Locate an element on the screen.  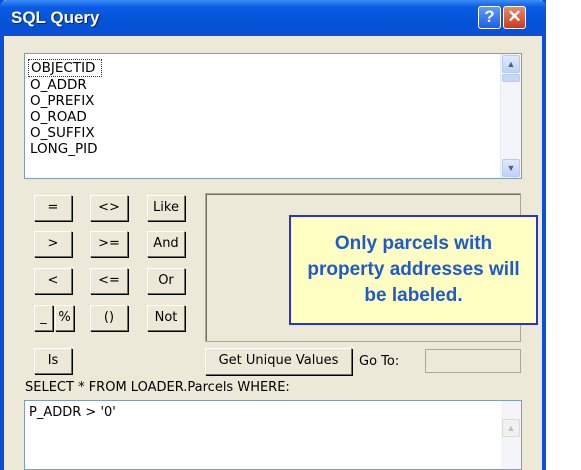
less-than-button: < is located at coordinates (53, 281).